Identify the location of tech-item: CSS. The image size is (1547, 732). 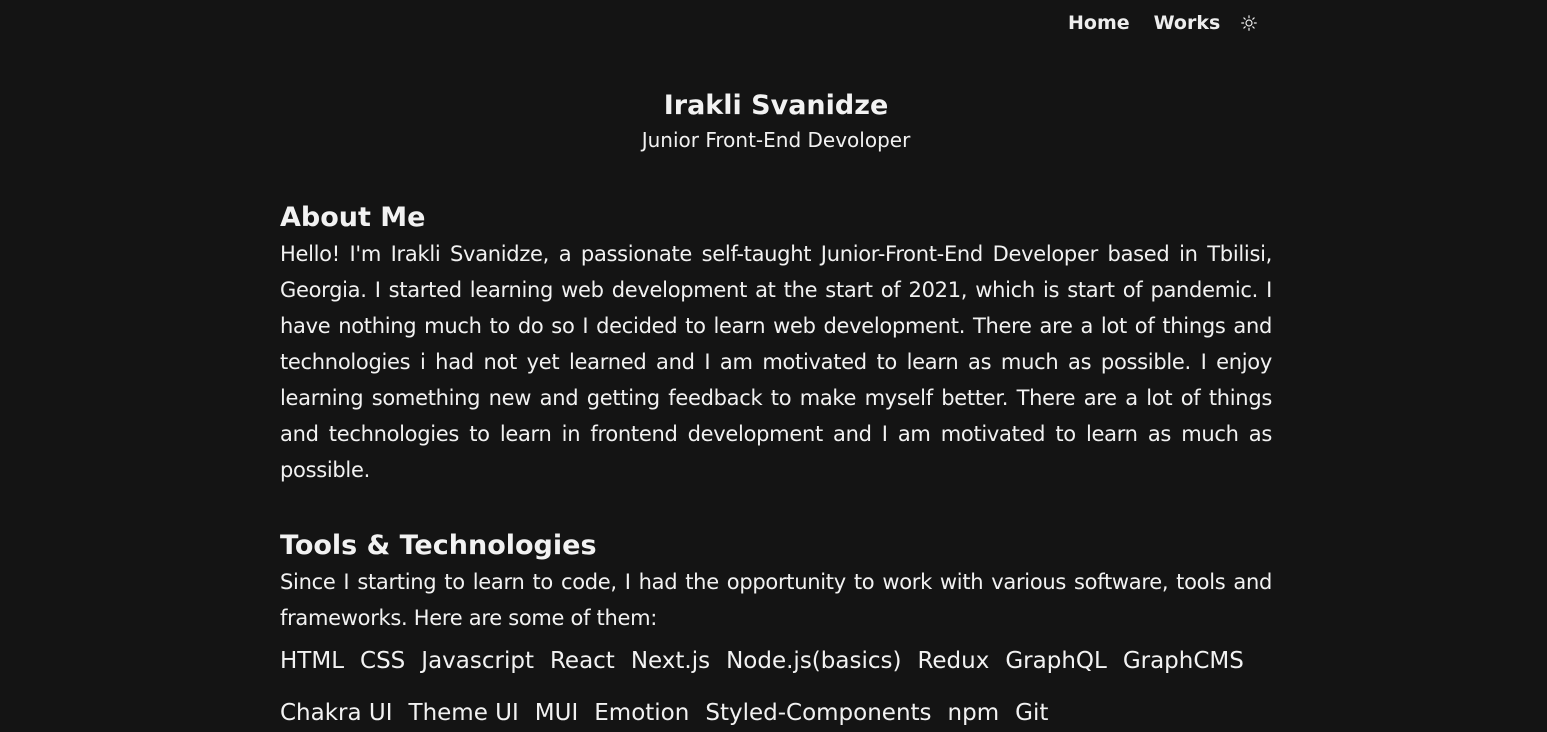
(383, 661).